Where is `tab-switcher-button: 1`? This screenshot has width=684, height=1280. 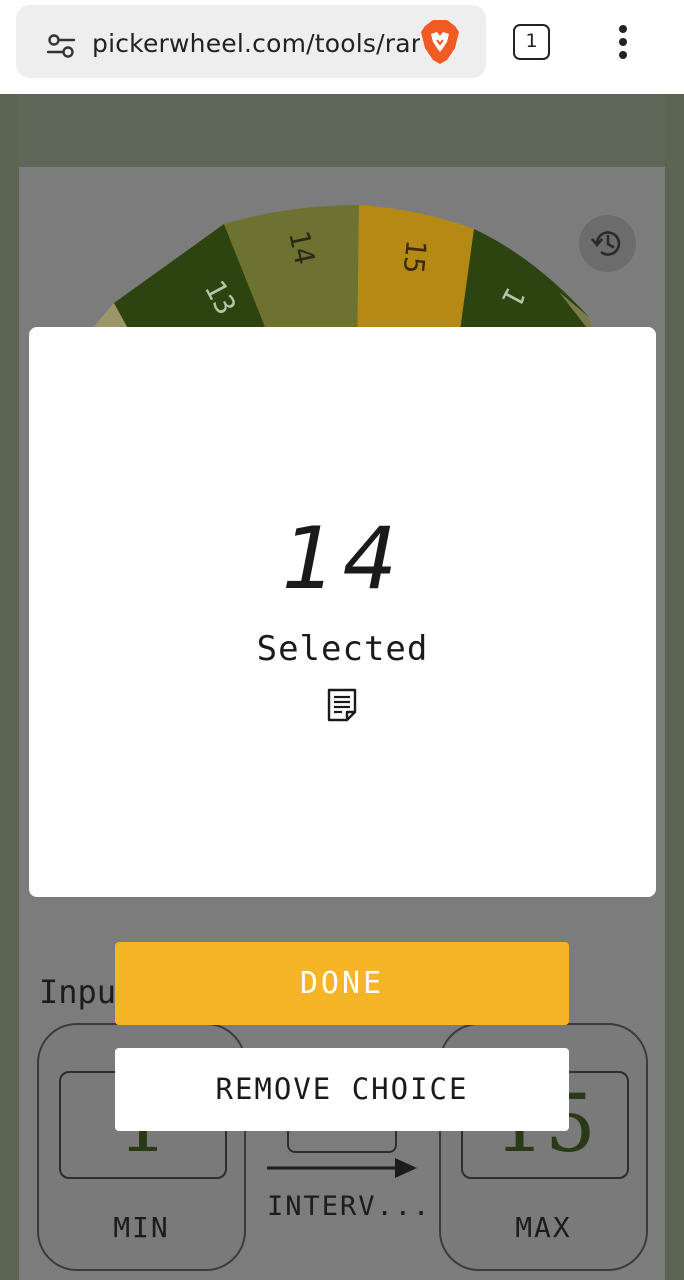 tab-switcher-button: 1 is located at coordinates (531, 42).